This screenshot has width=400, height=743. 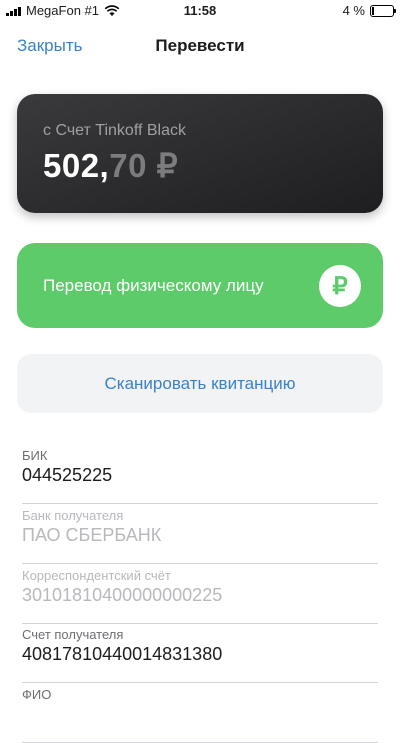 What do you see at coordinates (167, 165) in the screenshot?
I see `currency-sign: ₽` at bounding box center [167, 165].